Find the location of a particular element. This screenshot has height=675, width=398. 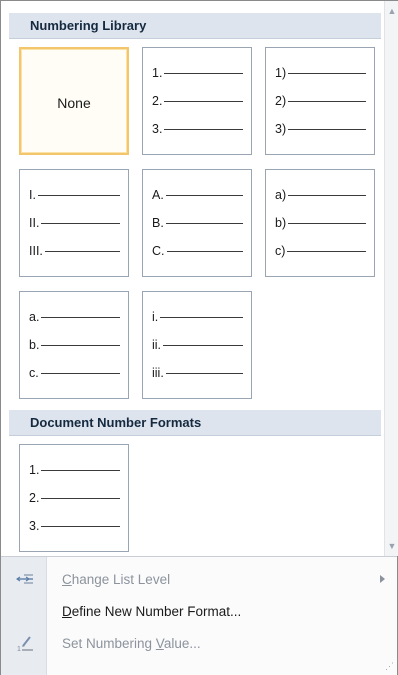

menu-item-label: Change List Level is located at coordinates (116, 579).